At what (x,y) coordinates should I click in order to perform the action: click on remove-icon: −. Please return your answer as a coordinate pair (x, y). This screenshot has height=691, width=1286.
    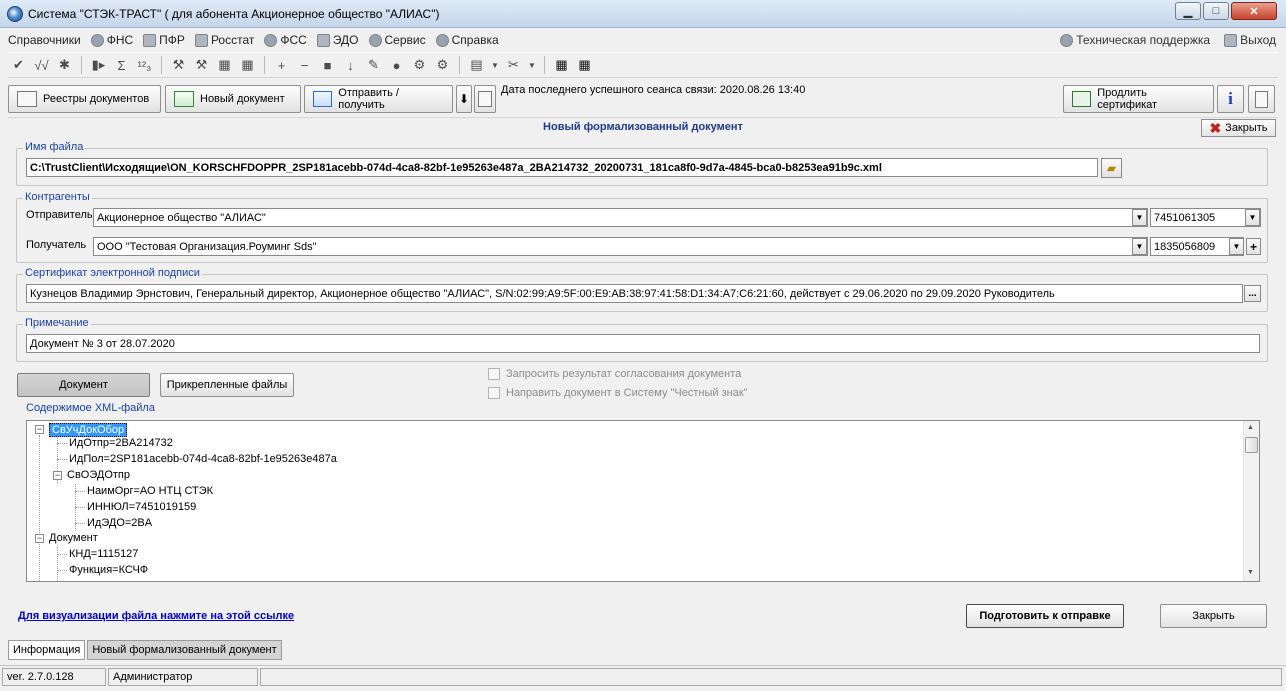
    Looking at the image, I should click on (304, 65).